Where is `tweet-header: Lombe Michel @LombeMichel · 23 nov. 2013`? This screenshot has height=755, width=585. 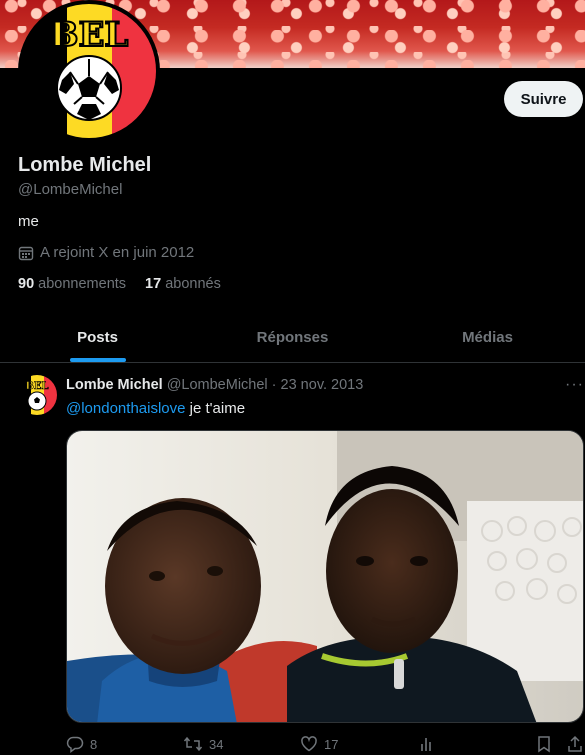
tweet-header: Lombe Michel @LombeMichel · 23 nov. 2013 is located at coordinates (214, 385).